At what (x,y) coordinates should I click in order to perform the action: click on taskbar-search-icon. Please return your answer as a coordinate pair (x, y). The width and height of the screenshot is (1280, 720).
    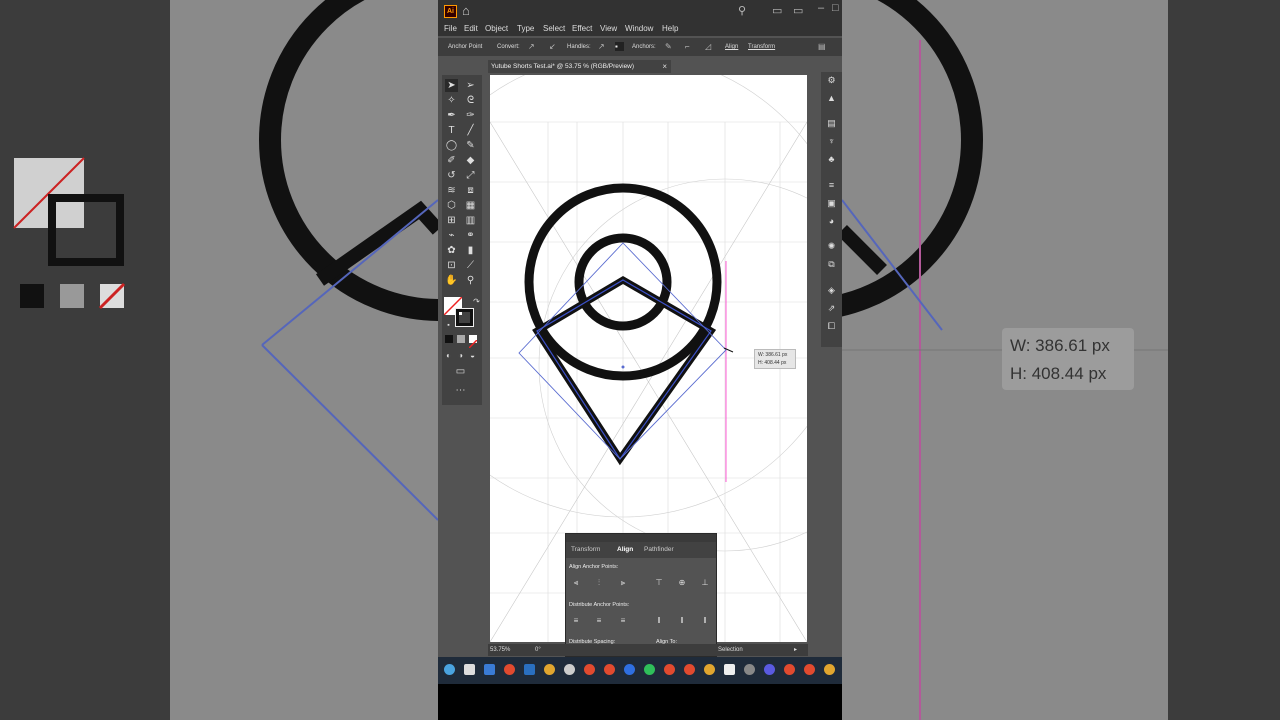
    Looking at the image, I should click on (469, 669).